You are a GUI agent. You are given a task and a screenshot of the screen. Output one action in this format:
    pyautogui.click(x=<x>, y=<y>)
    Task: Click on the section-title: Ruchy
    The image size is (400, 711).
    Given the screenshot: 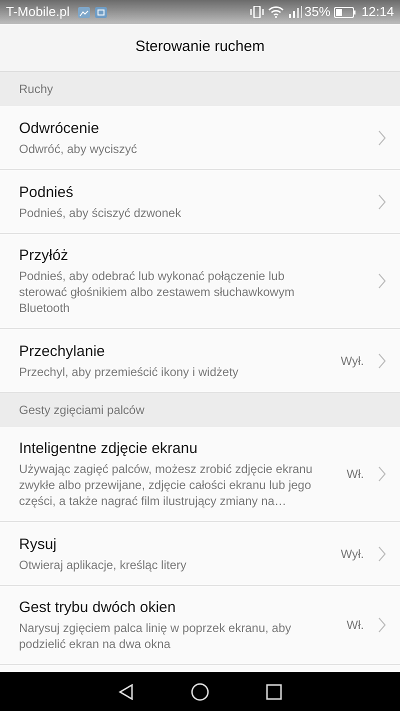 What is the action you would take?
    pyautogui.click(x=36, y=89)
    